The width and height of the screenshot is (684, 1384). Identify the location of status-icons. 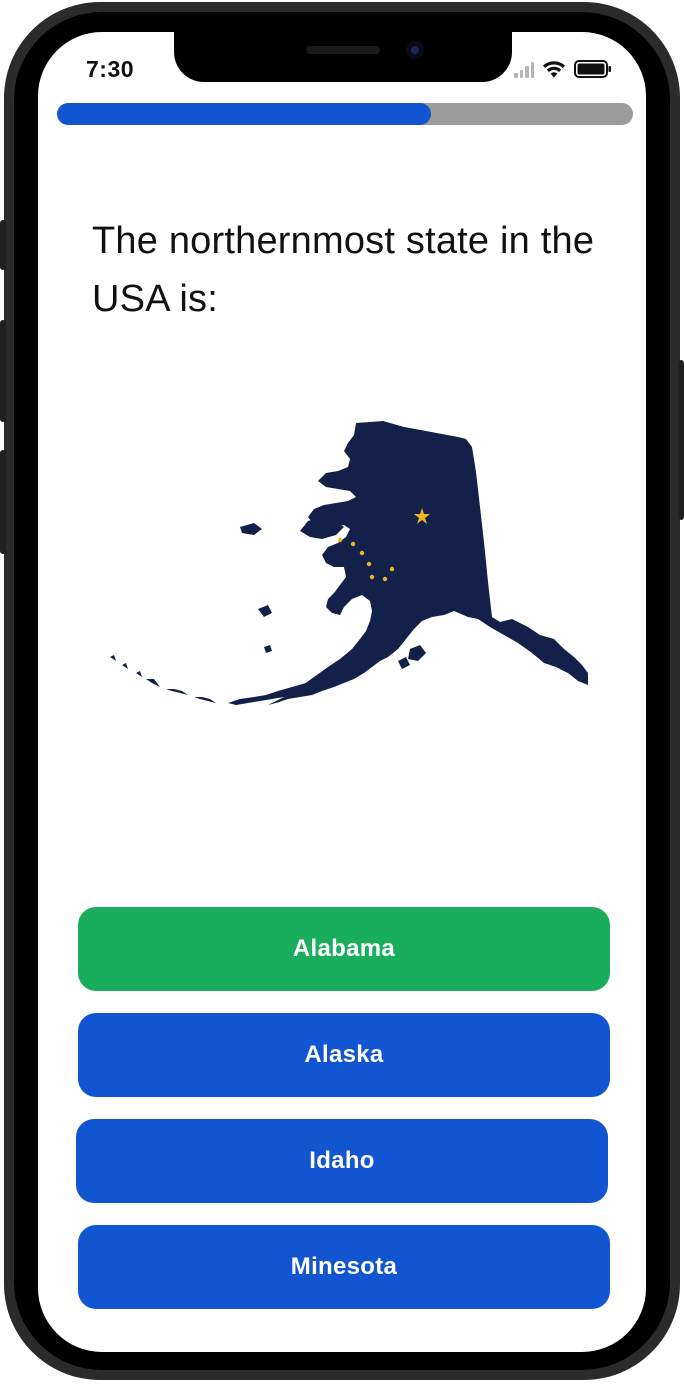
(563, 68).